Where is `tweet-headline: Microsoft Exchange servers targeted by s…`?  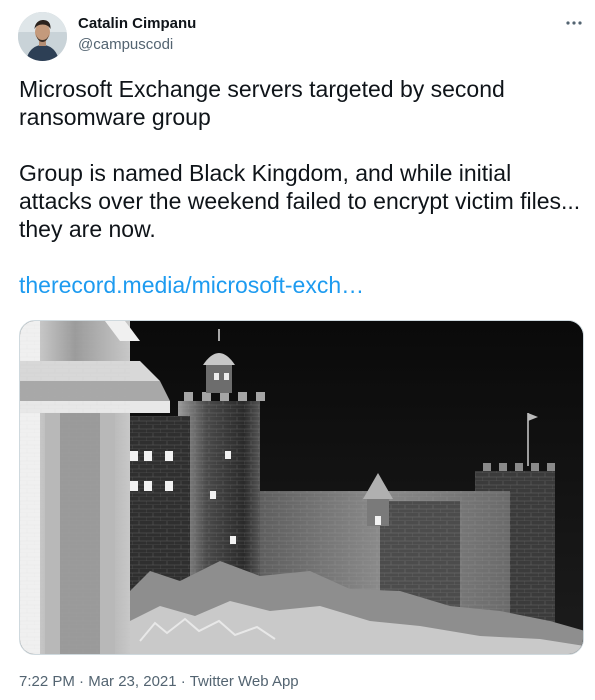 tweet-headline: Microsoft Exchange servers targeted by s… is located at coordinates (262, 103).